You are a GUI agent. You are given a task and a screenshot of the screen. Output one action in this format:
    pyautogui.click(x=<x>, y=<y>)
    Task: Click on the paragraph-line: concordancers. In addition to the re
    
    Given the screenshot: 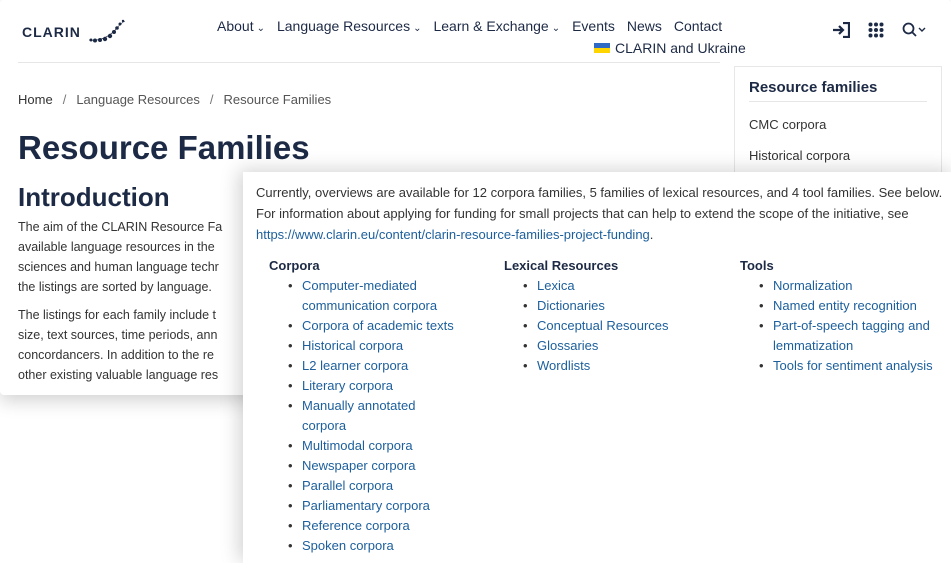 What is the action you would take?
    pyautogui.click(x=116, y=355)
    